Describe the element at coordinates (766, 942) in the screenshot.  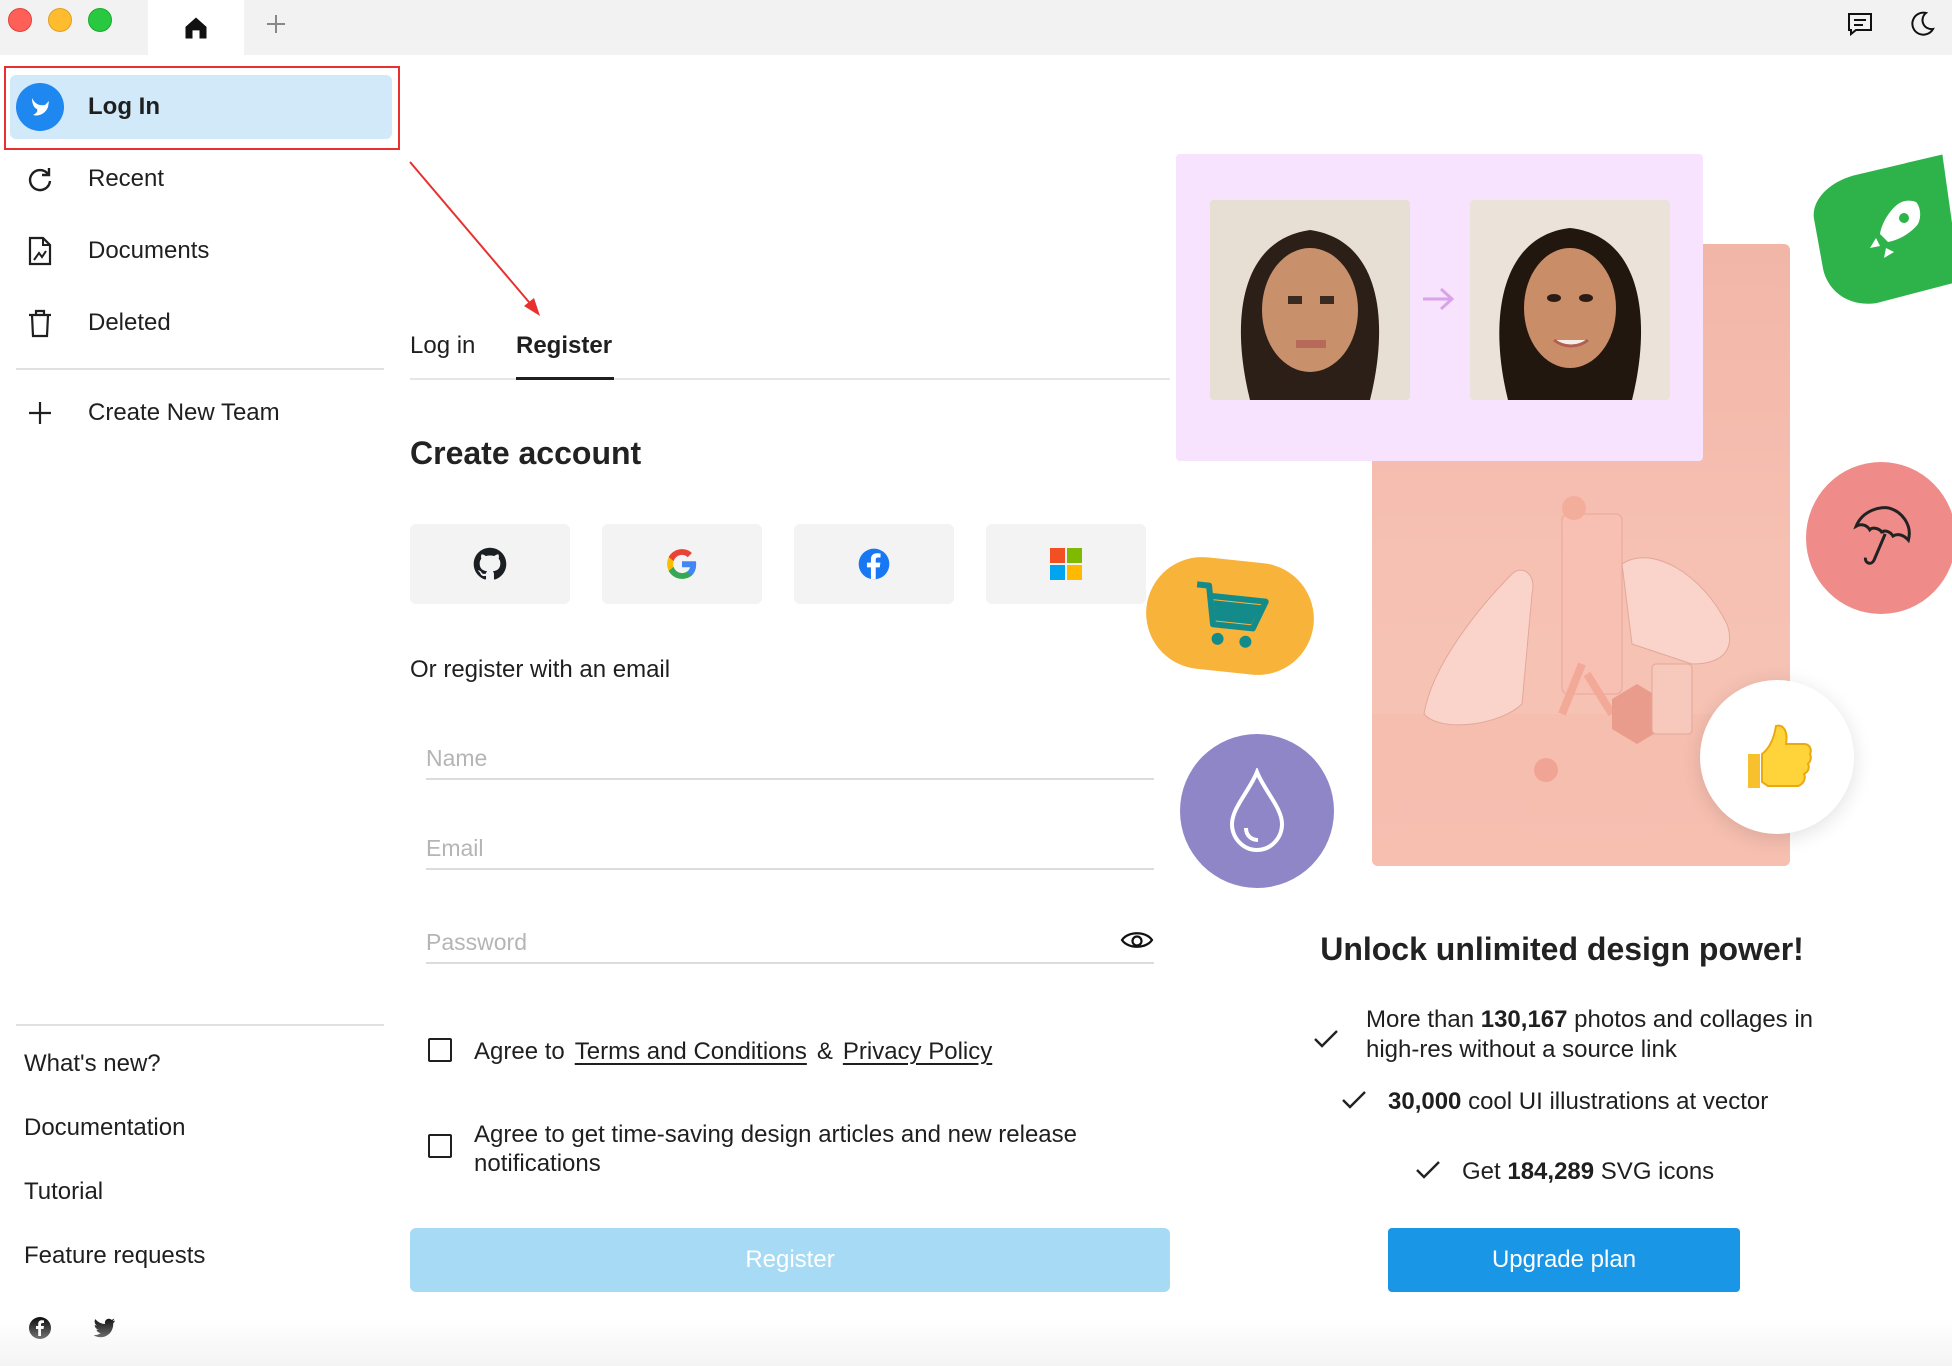
I see `password-field` at that location.